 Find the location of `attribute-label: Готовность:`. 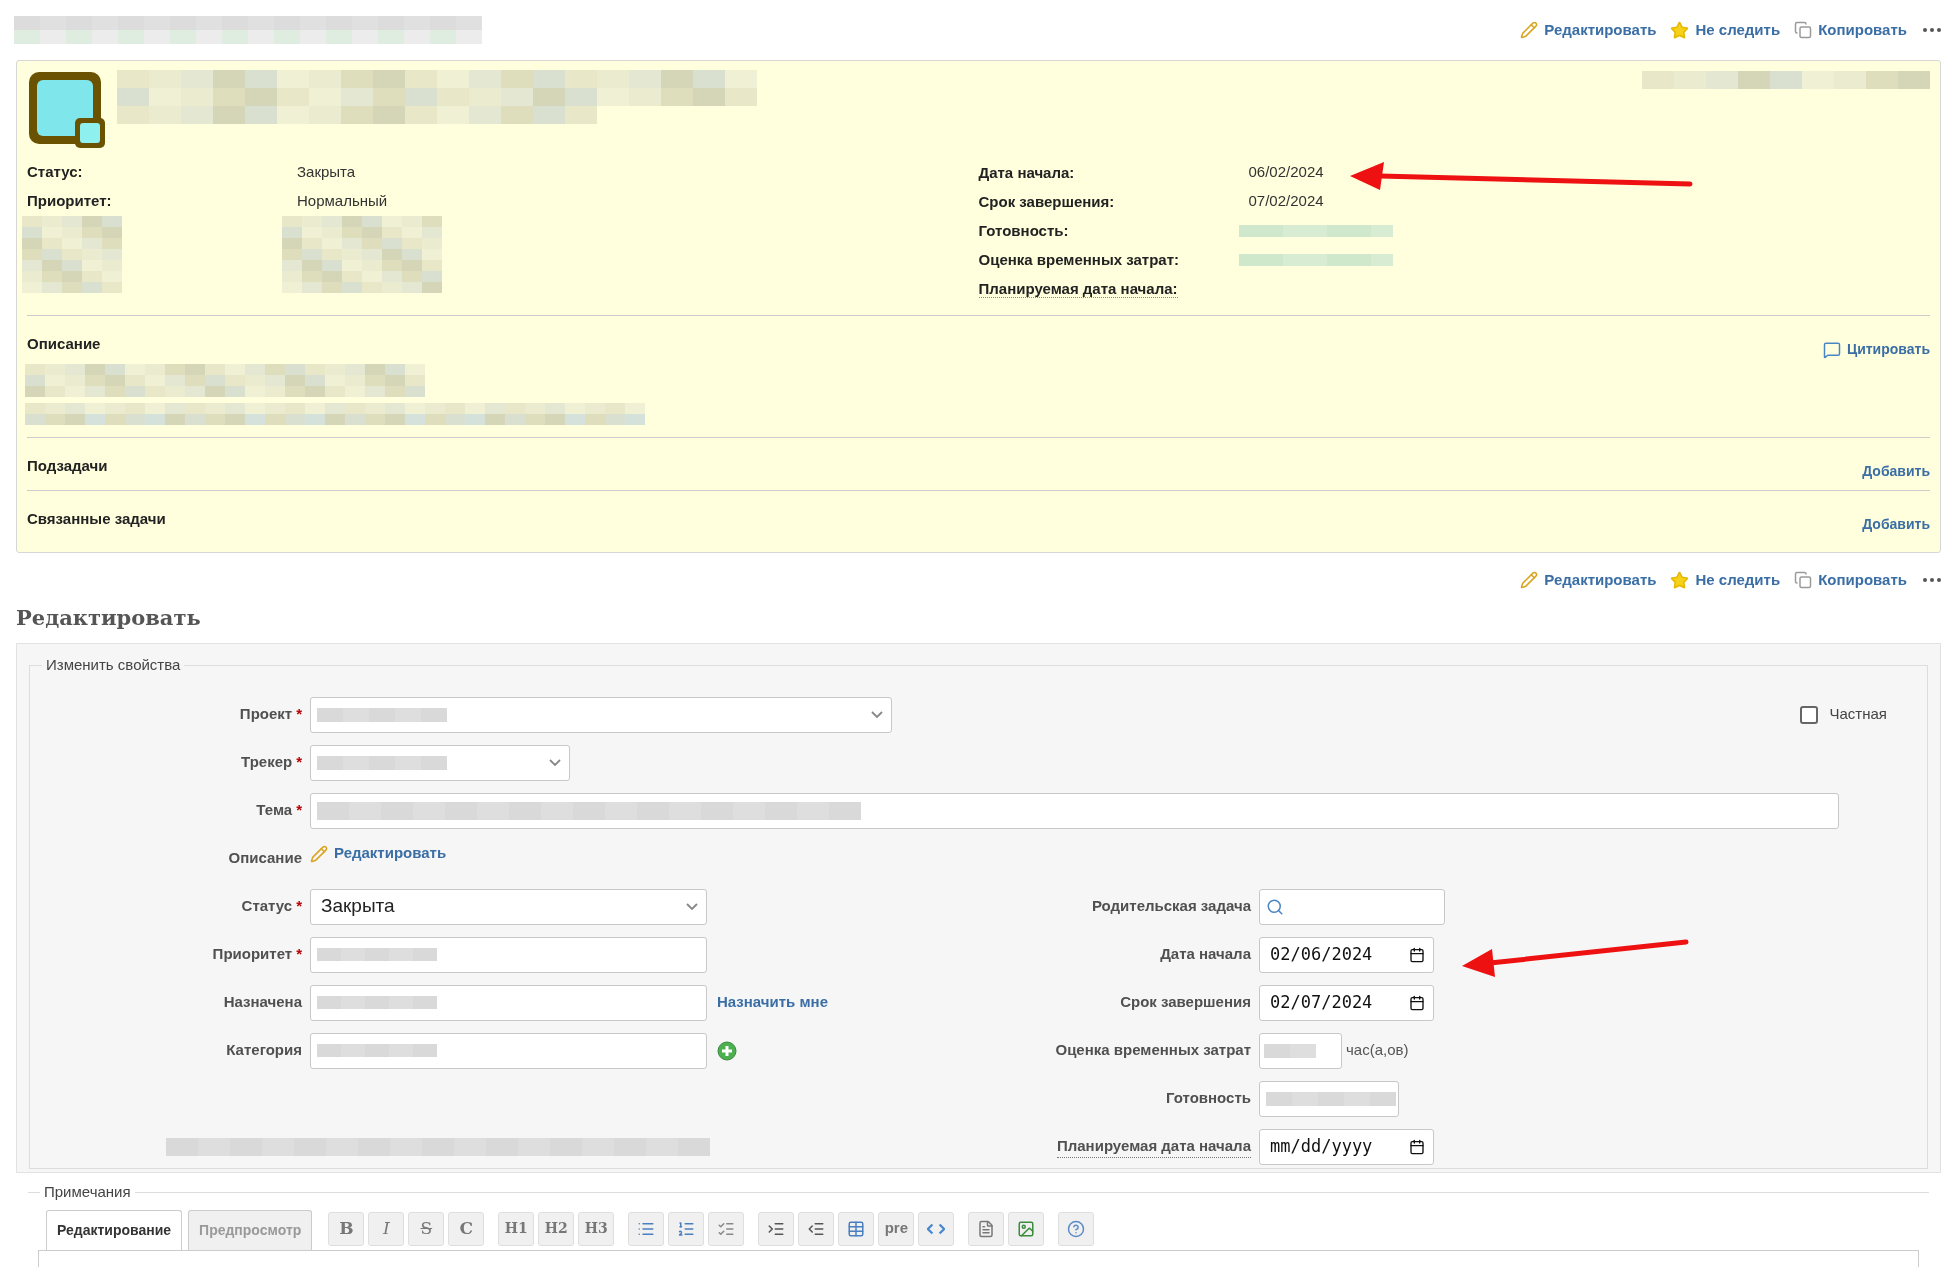

attribute-label: Готовность: is located at coordinates (1023, 230).